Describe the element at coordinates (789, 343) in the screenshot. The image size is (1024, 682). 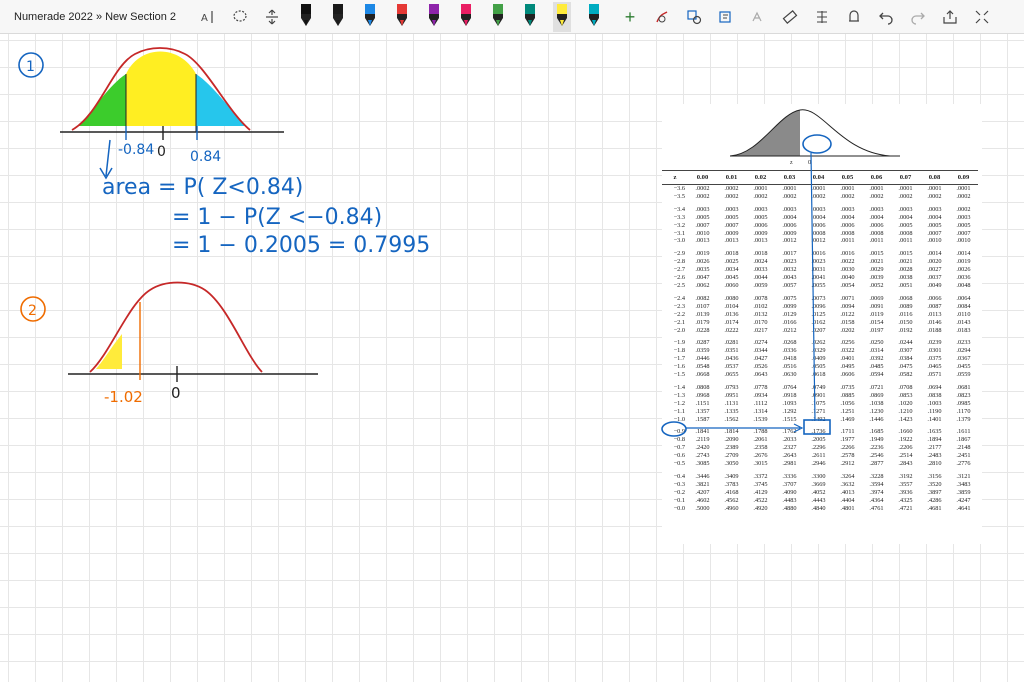
I see `probability-cell: .0268` at that location.